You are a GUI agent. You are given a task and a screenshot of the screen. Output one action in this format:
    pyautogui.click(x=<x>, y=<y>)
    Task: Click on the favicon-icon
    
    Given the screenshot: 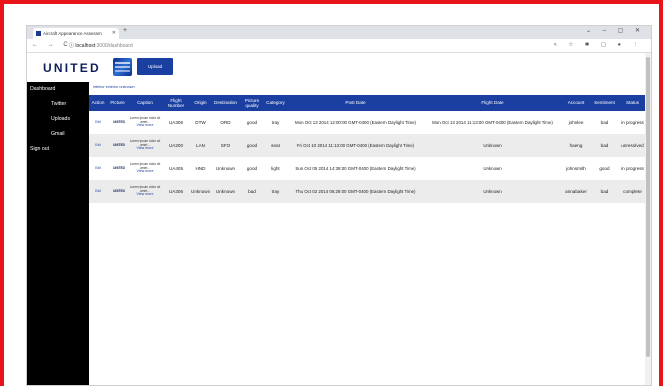 What is the action you would take?
    pyautogui.click(x=38, y=33)
    